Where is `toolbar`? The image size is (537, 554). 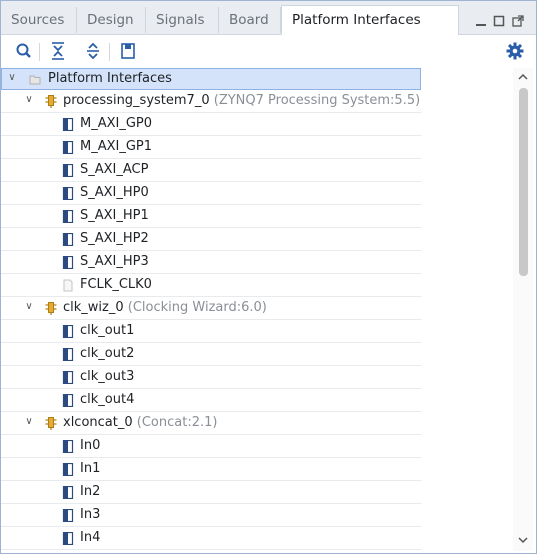 toolbar is located at coordinates (268, 50).